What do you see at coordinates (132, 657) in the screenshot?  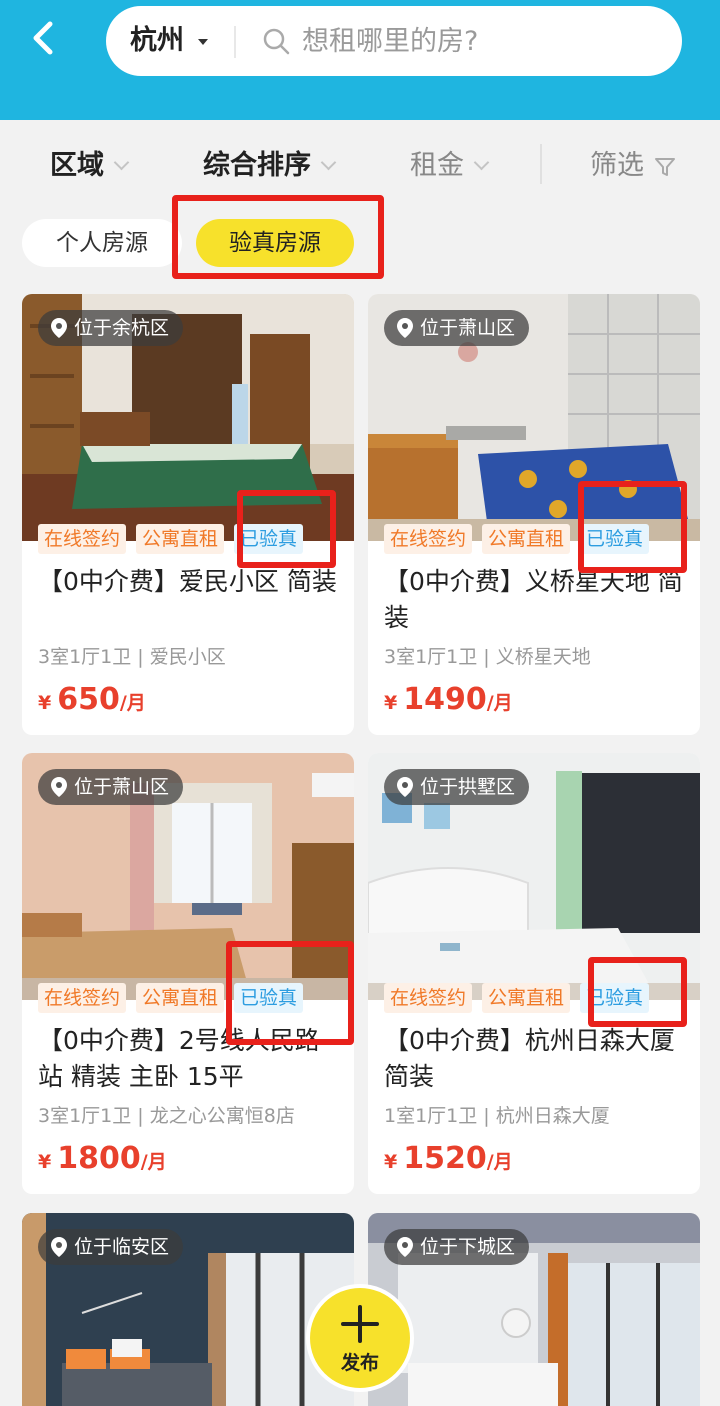 I see `listing-meta: 3室1厅1卫 | 爱民小区` at bounding box center [132, 657].